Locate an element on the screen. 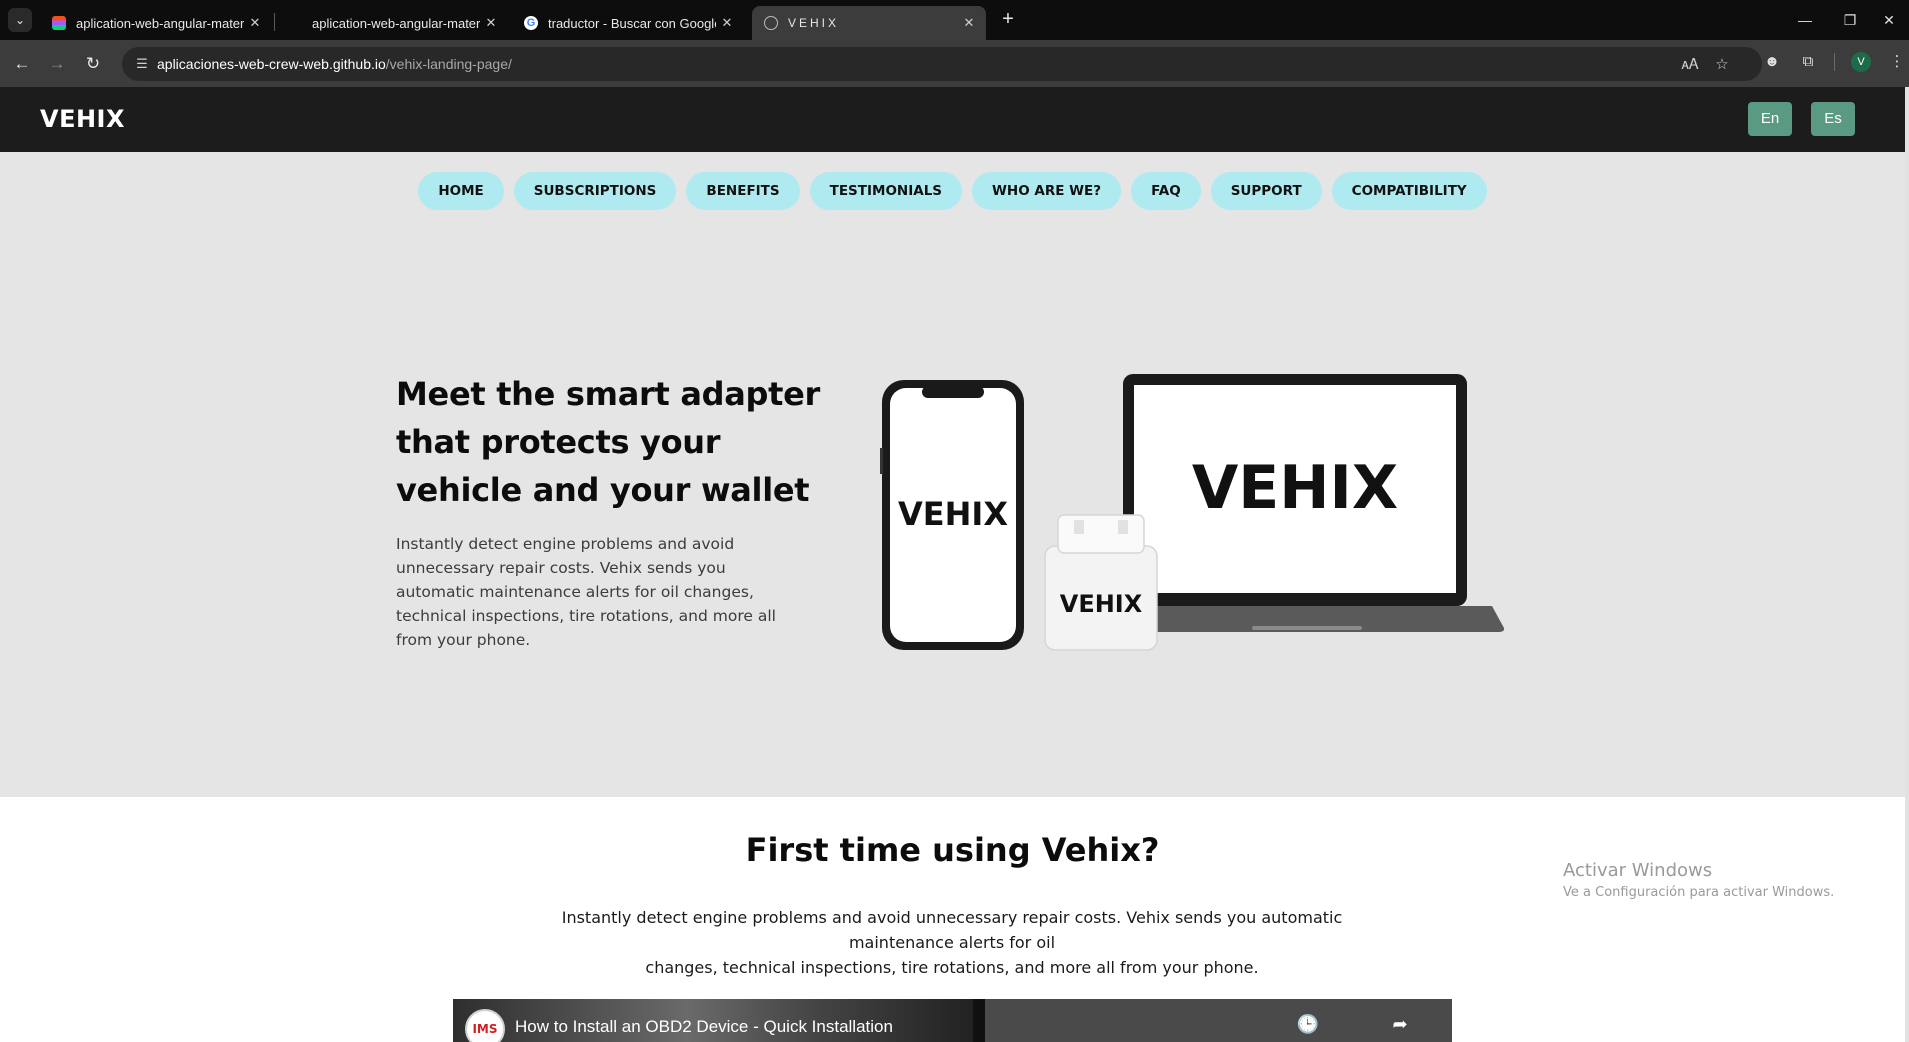 The height and width of the screenshot is (1042, 1909). extensions-puzzle-icon: ⧉ is located at coordinates (1808, 62).